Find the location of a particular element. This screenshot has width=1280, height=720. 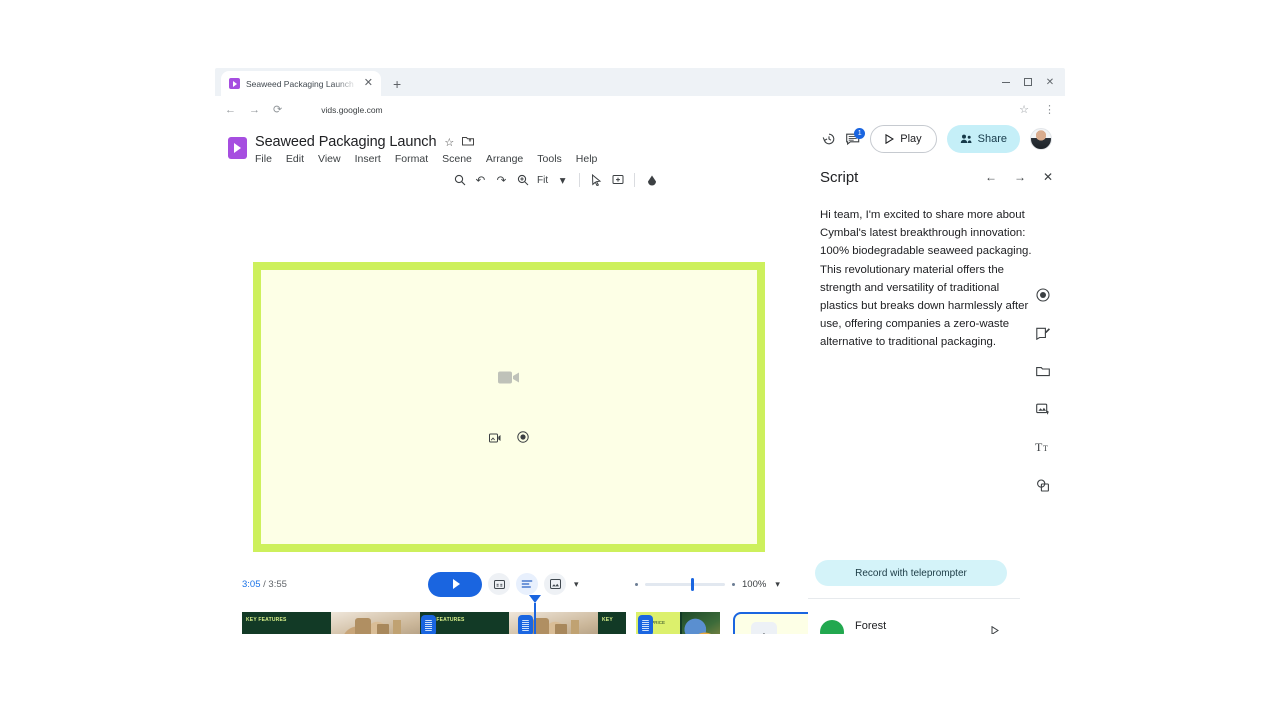

menu-file: File is located at coordinates (263, 159).